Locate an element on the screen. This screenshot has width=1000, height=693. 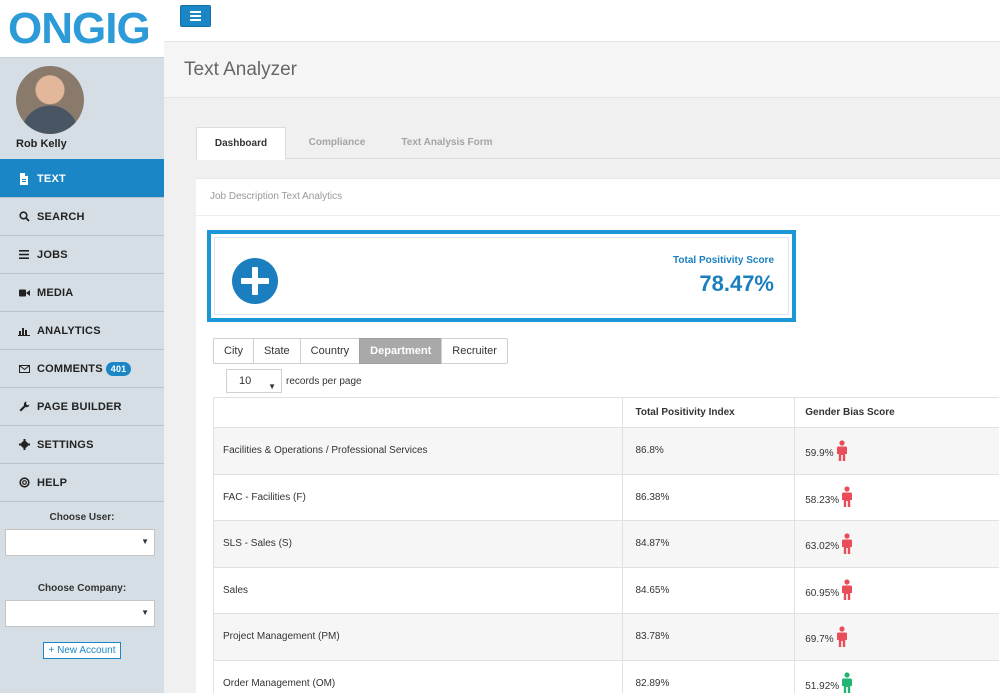
user-profile: Rob Kelly is located at coordinates (82, 108).